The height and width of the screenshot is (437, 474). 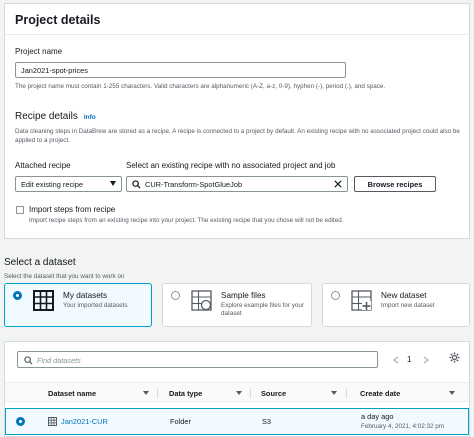 What do you see at coordinates (243, 295) in the screenshot?
I see `sample-files-title: Sample files` at bounding box center [243, 295].